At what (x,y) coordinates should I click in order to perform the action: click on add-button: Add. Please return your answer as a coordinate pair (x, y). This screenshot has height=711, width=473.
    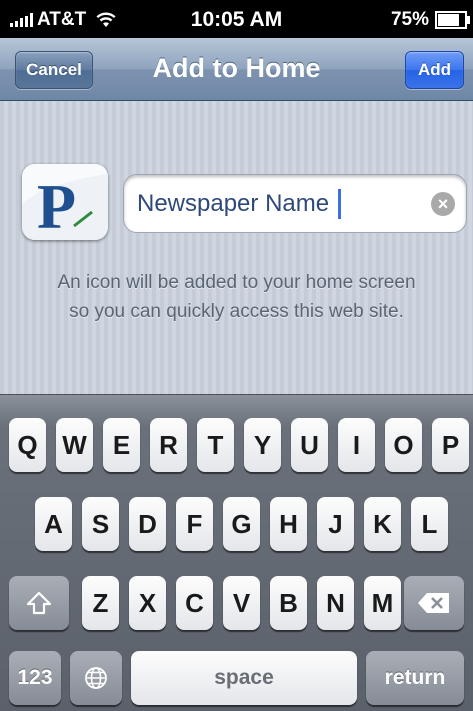
    Looking at the image, I should click on (434, 70).